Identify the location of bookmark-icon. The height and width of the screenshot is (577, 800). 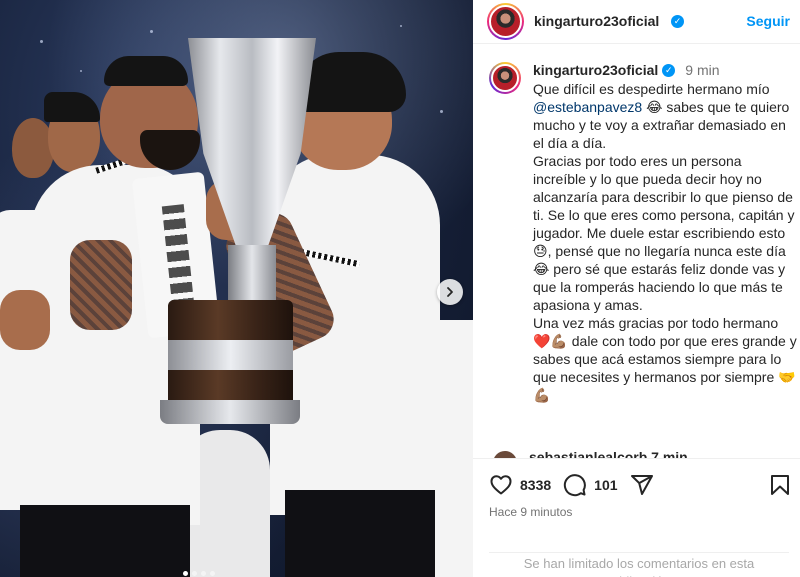
(780, 485).